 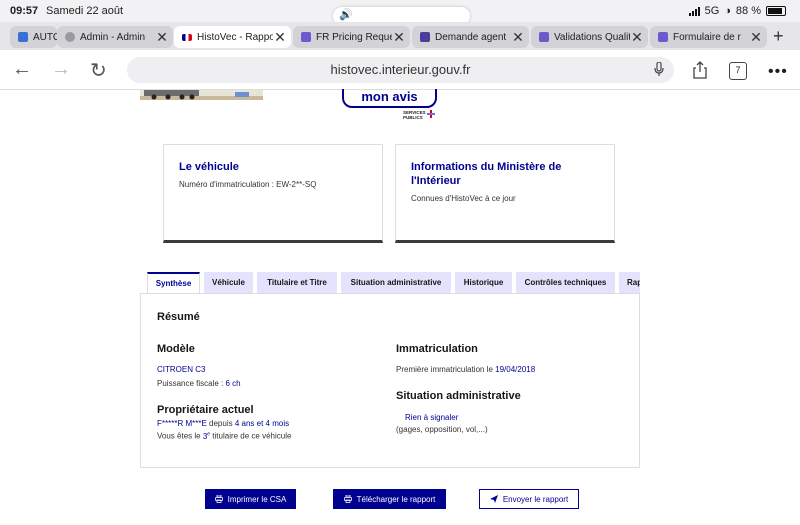 I want to click on battery-label: 88 %, so click(x=748, y=11).